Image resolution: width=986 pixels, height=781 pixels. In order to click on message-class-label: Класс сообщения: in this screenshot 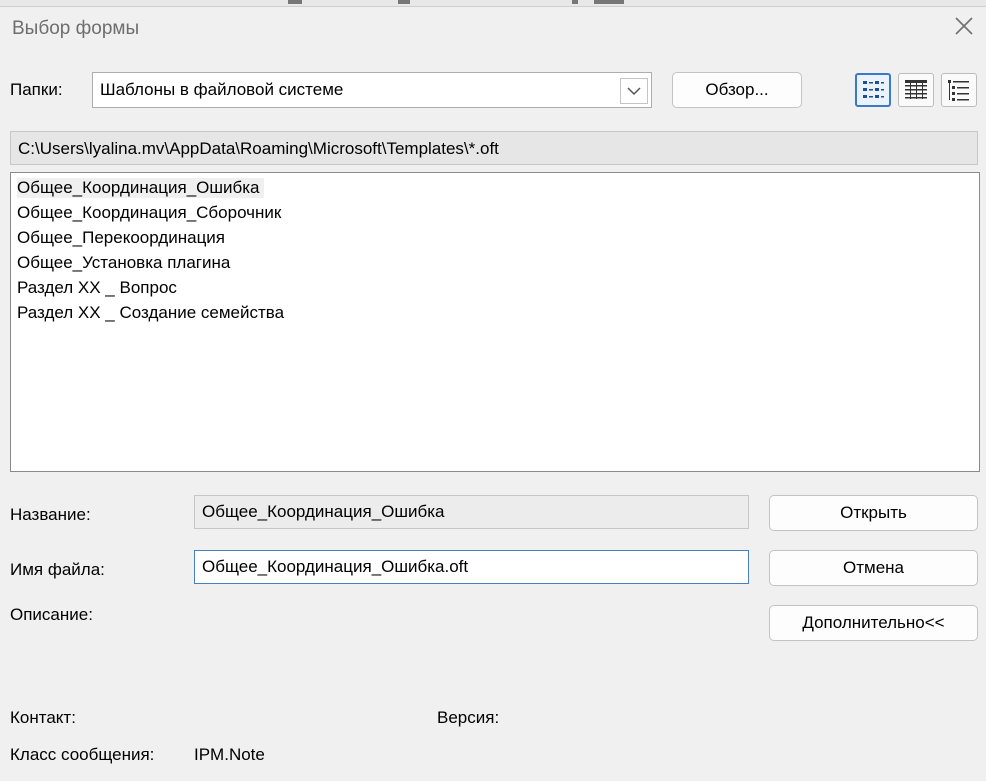, I will do `click(82, 754)`.